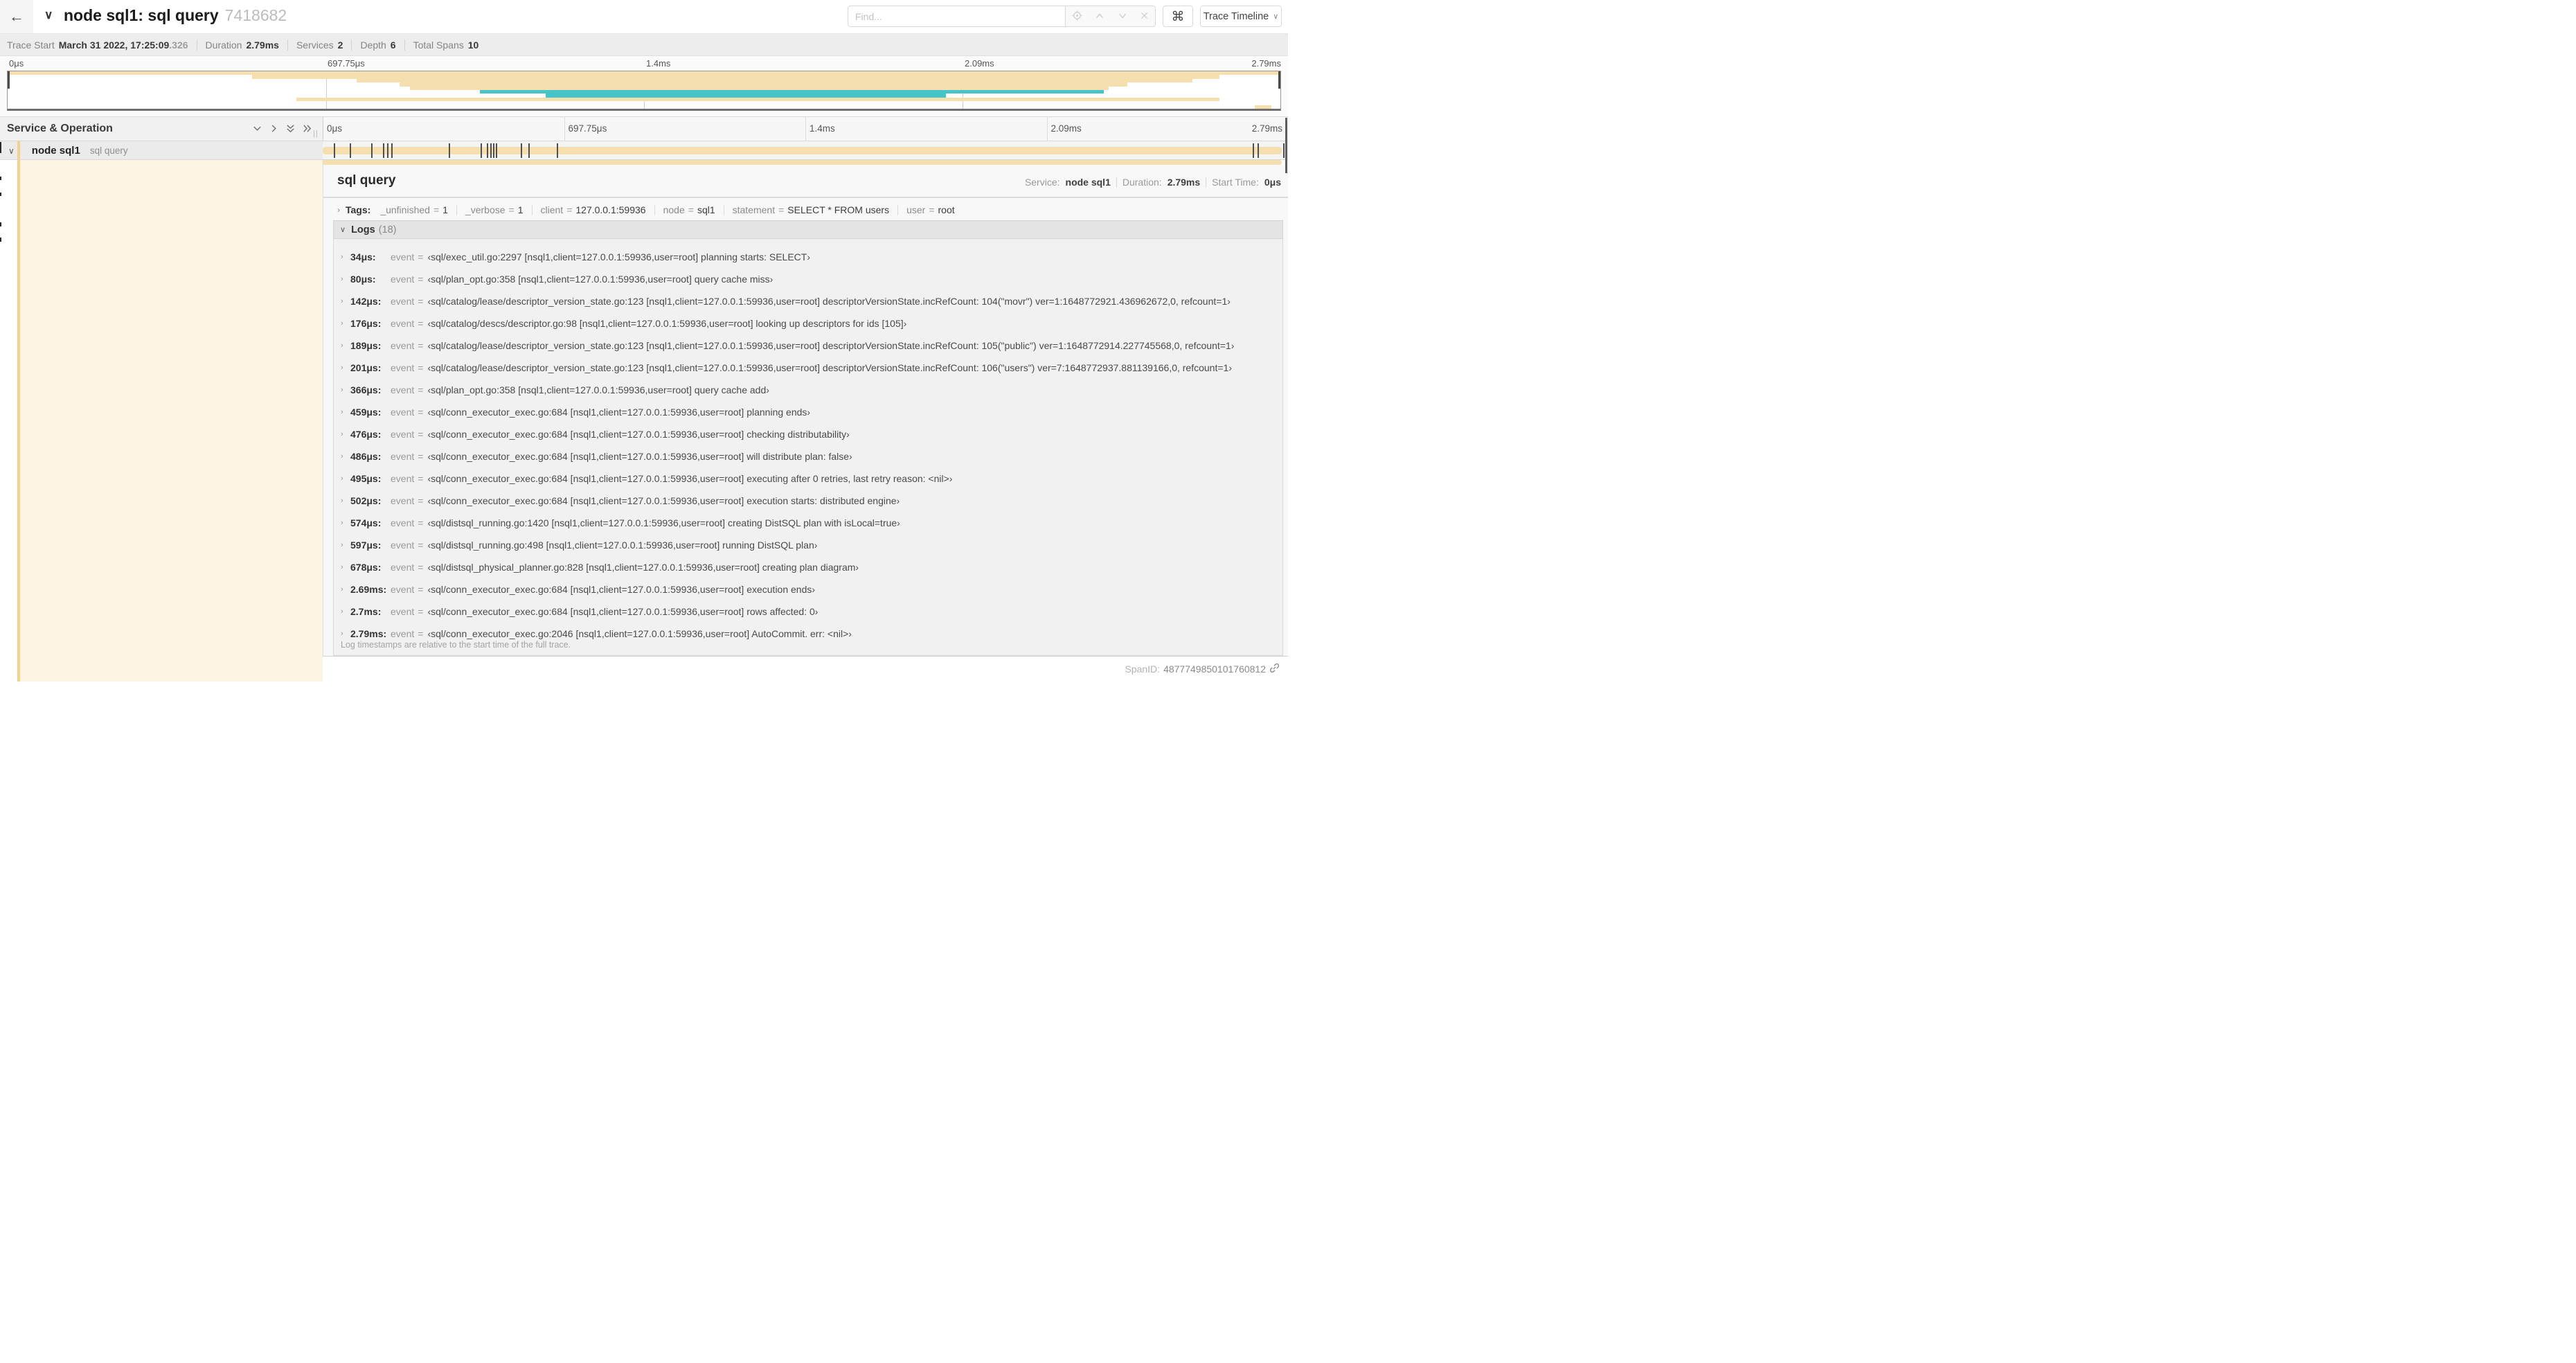 This screenshot has height=1363, width=2576. Describe the element at coordinates (175, 16) in the screenshot. I see `page-title: node sql1: sql query 7418682` at that location.